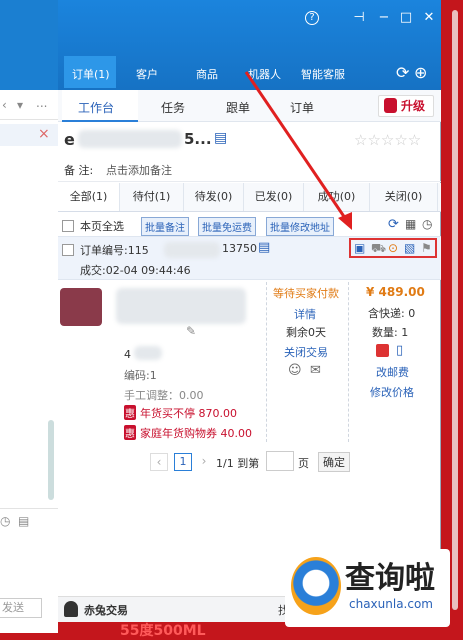  I want to click on left-chat-panel: ‹ ▾ ... × ◷ ▤ 发送, so click(29, 316).